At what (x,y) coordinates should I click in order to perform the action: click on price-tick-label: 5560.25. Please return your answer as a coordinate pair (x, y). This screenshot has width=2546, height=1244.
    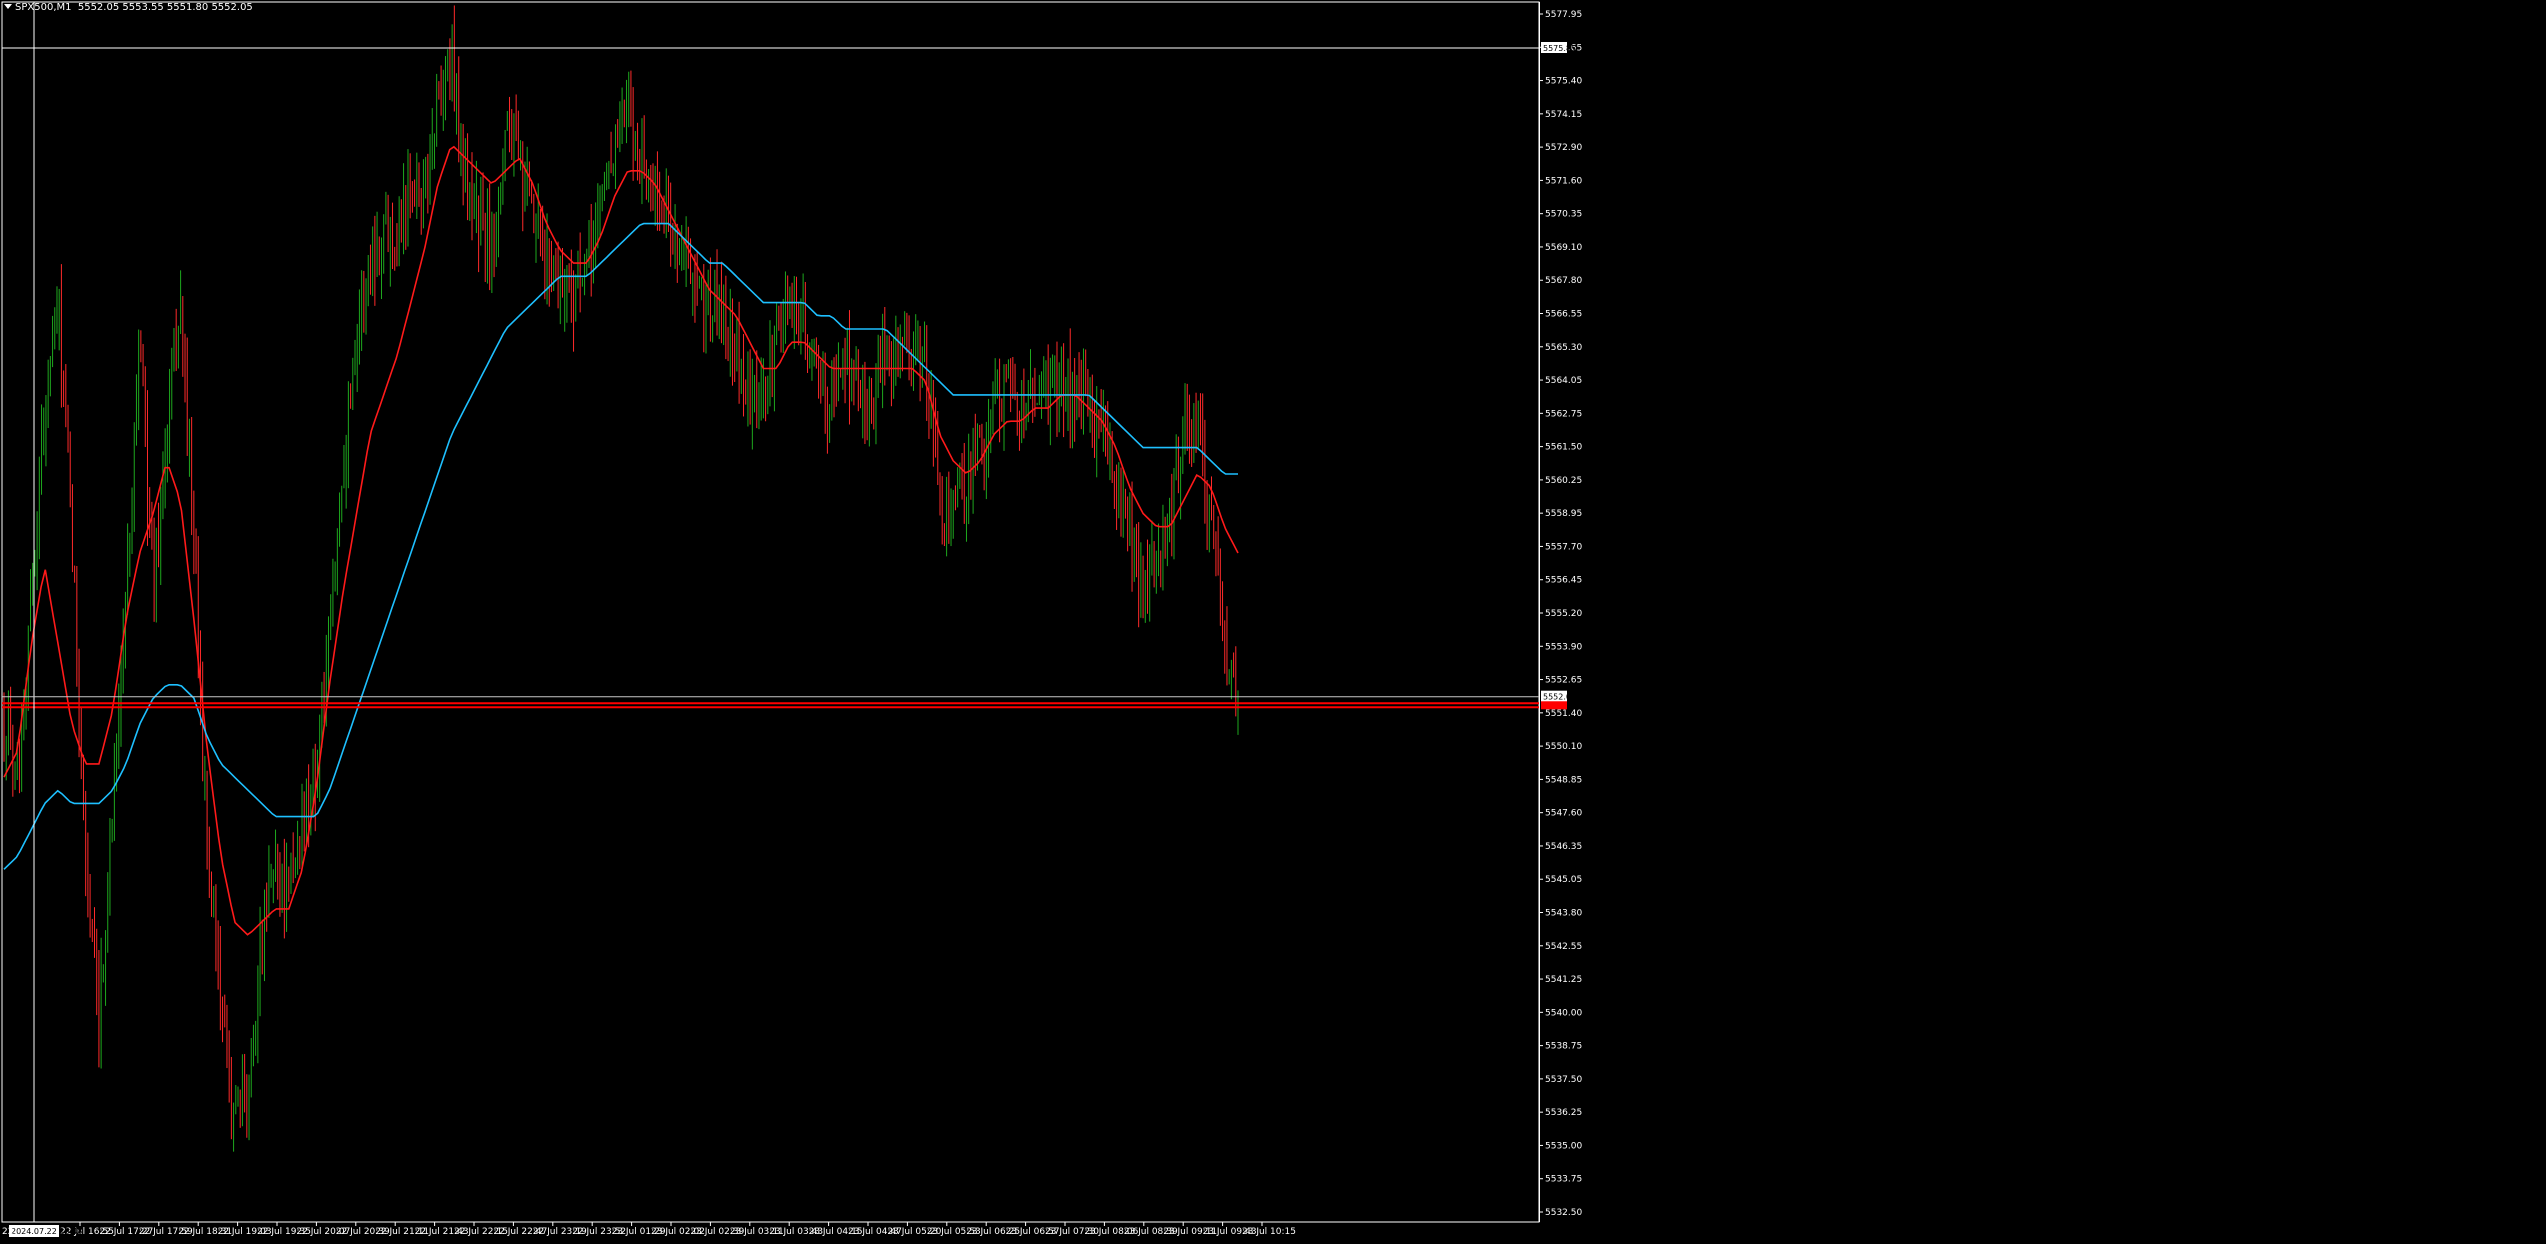
    Looking at the image, I should click on (1563, 481).